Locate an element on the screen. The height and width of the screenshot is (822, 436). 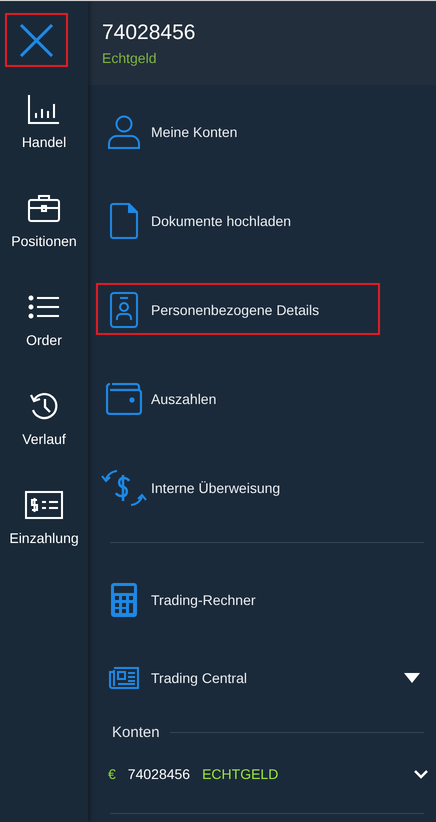
nav-tab: Einzahlung is located at coordinates (44, 524).